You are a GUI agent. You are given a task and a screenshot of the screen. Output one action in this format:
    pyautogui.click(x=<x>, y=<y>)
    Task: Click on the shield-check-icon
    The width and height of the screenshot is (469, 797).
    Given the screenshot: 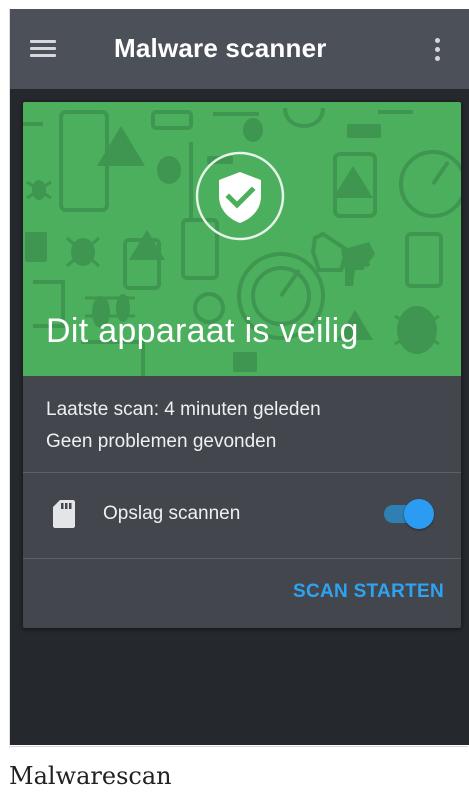 What is the action you would take?
    pyautogui.click(x=240, y=196)
    